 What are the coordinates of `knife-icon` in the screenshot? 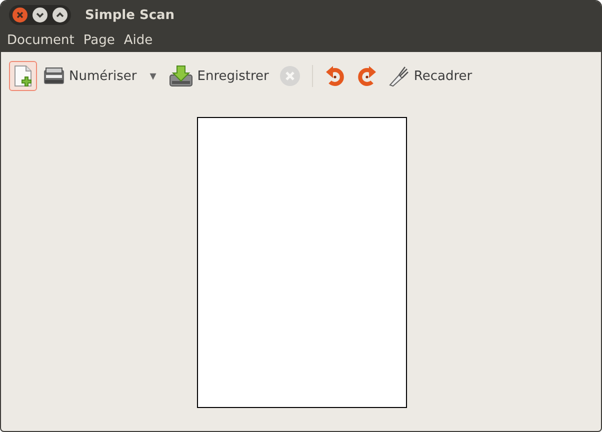 It's located at (399, 76).